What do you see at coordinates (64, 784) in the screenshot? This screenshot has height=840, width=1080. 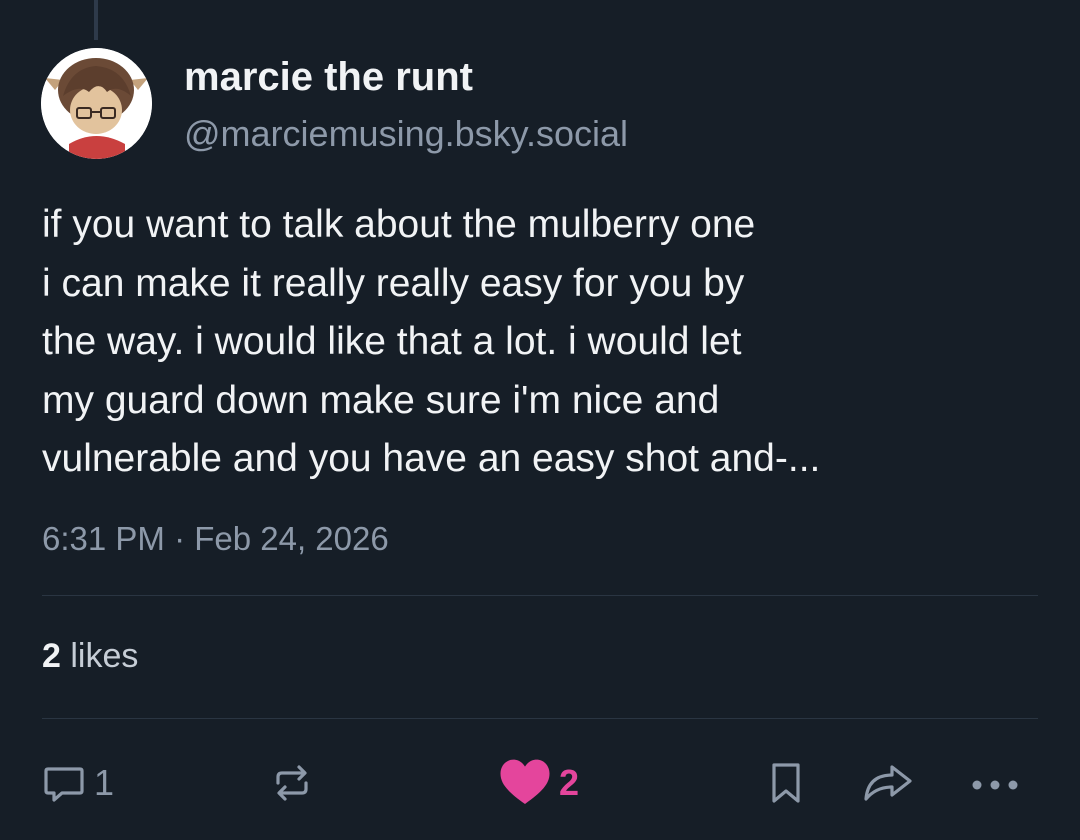 I see `speech-bubble-icon` at bounding box center [64, 784].